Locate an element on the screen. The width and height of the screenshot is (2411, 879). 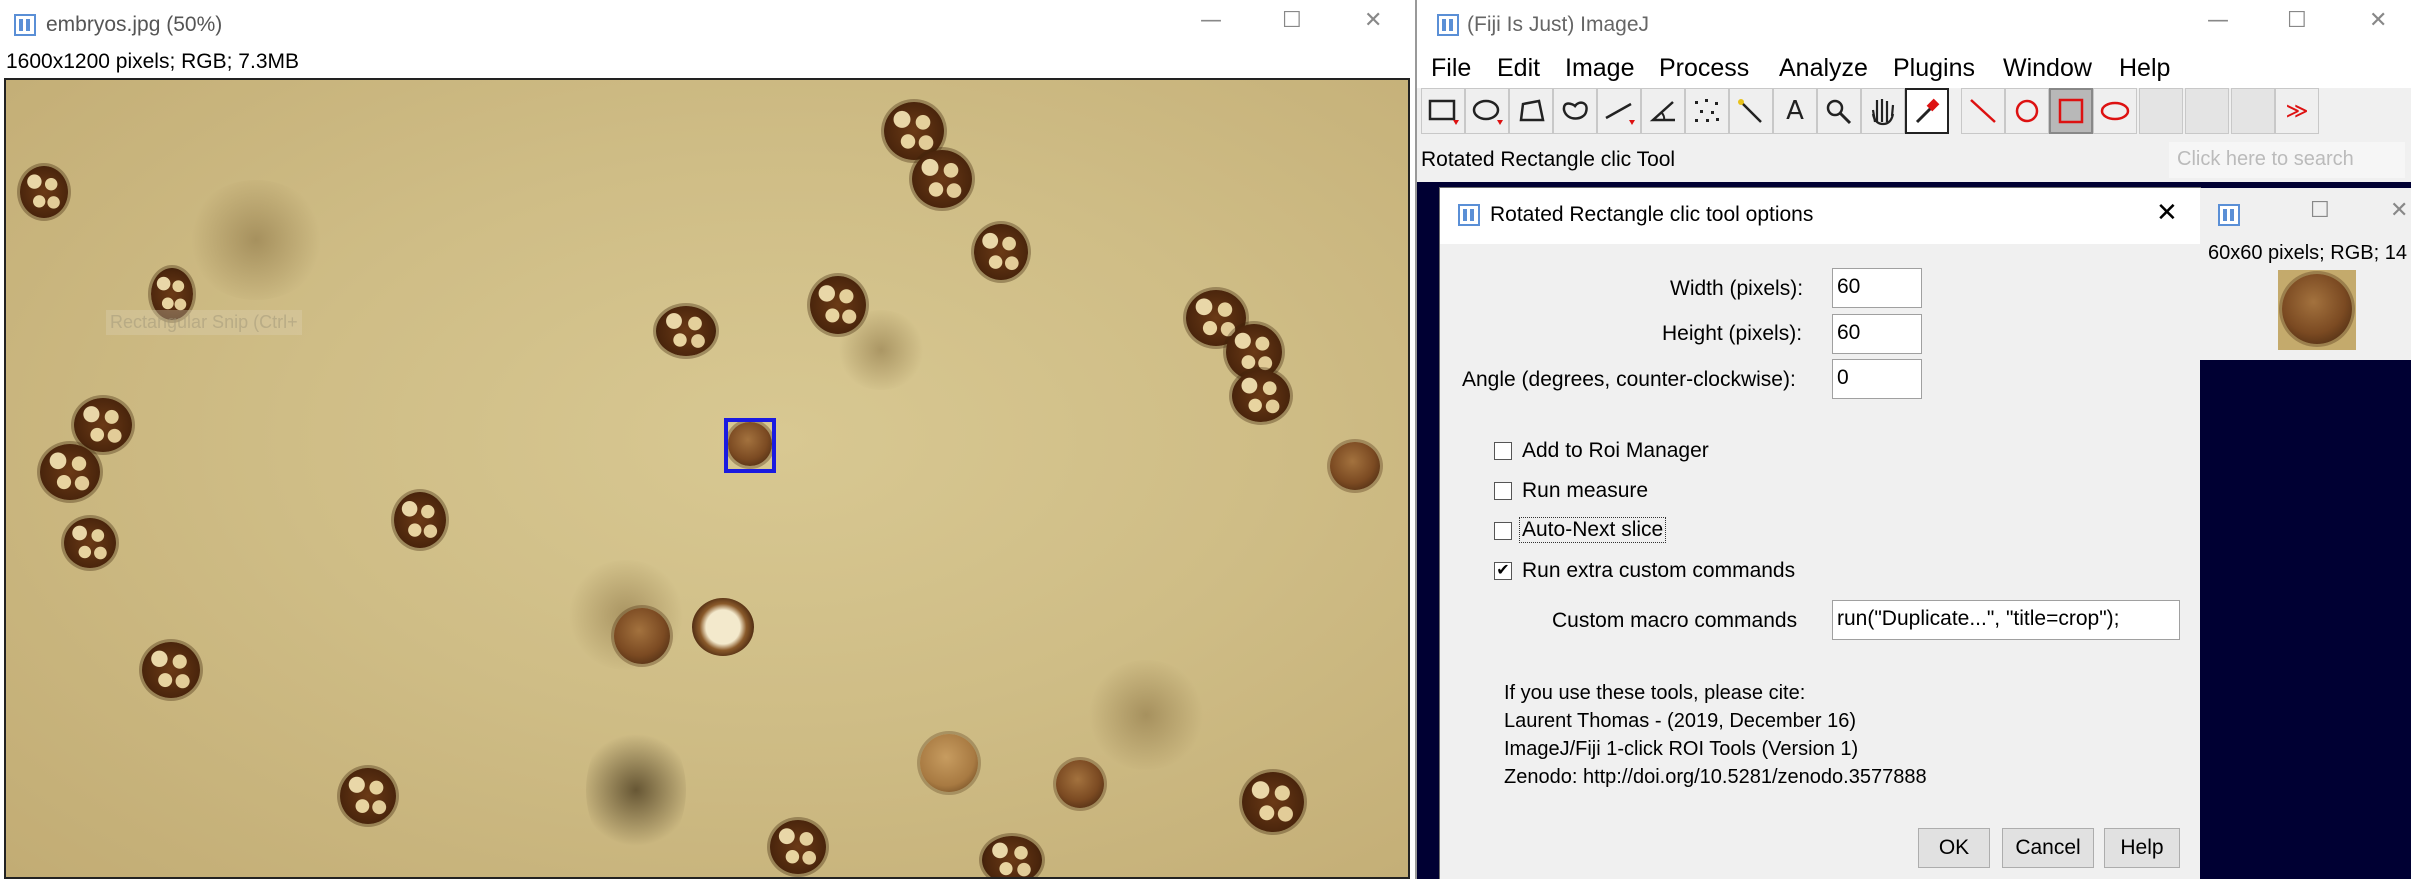
snip-overlay-text: Rectangular Snip (Ctrl+ is located at coordinates (204, 322).